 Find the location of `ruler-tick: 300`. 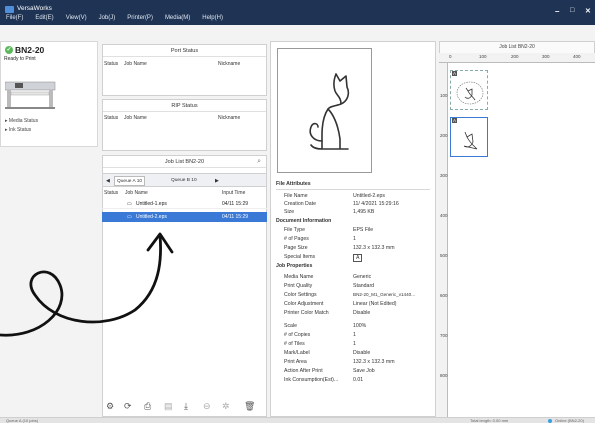

ruler-tick: 300 is located at coordinates (546, 56).